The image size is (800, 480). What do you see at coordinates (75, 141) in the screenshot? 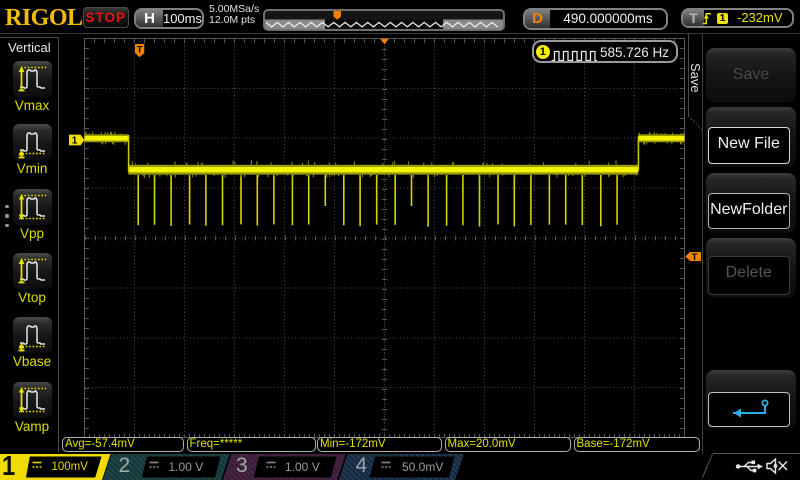
I see `svg-text: 1` at bounding box center [75, 141].